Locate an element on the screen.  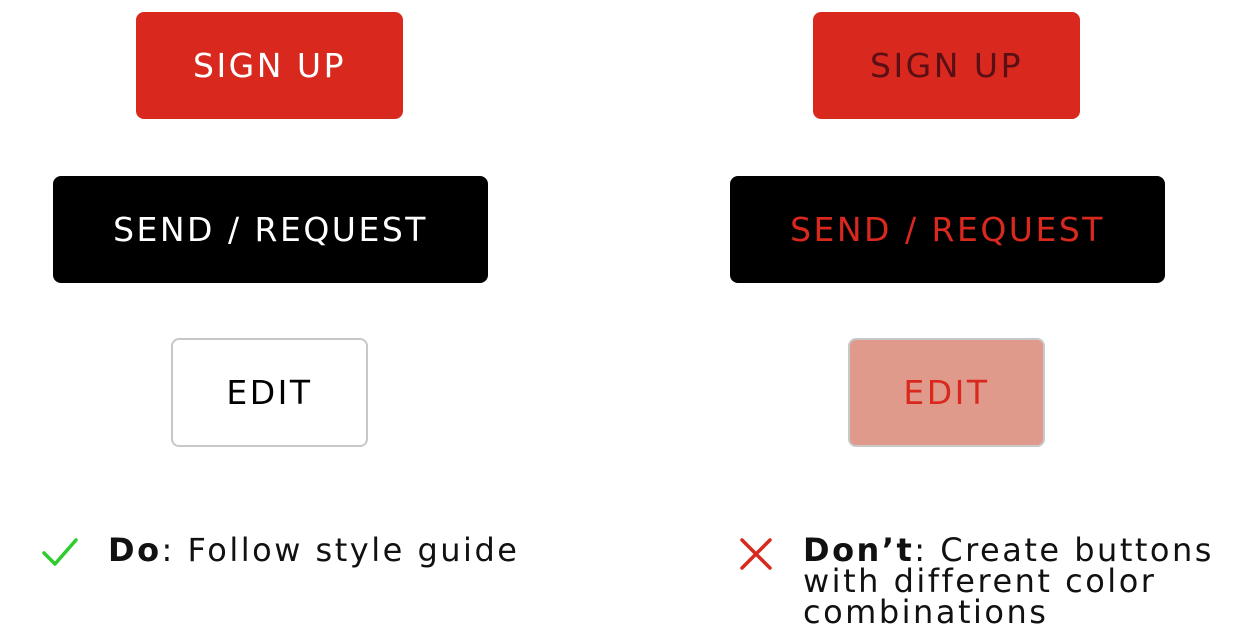
do-caption: Do: Follow style guide is located at coordinates (313, 550).